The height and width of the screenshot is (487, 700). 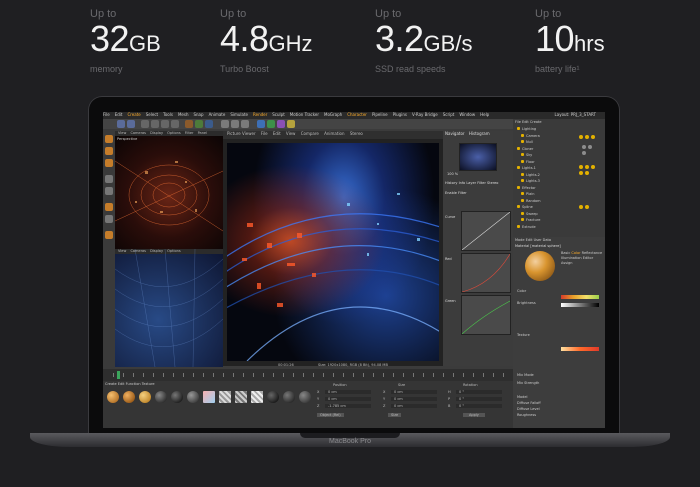 I want to click on menu-item: Window, so click(x=467, y=114).